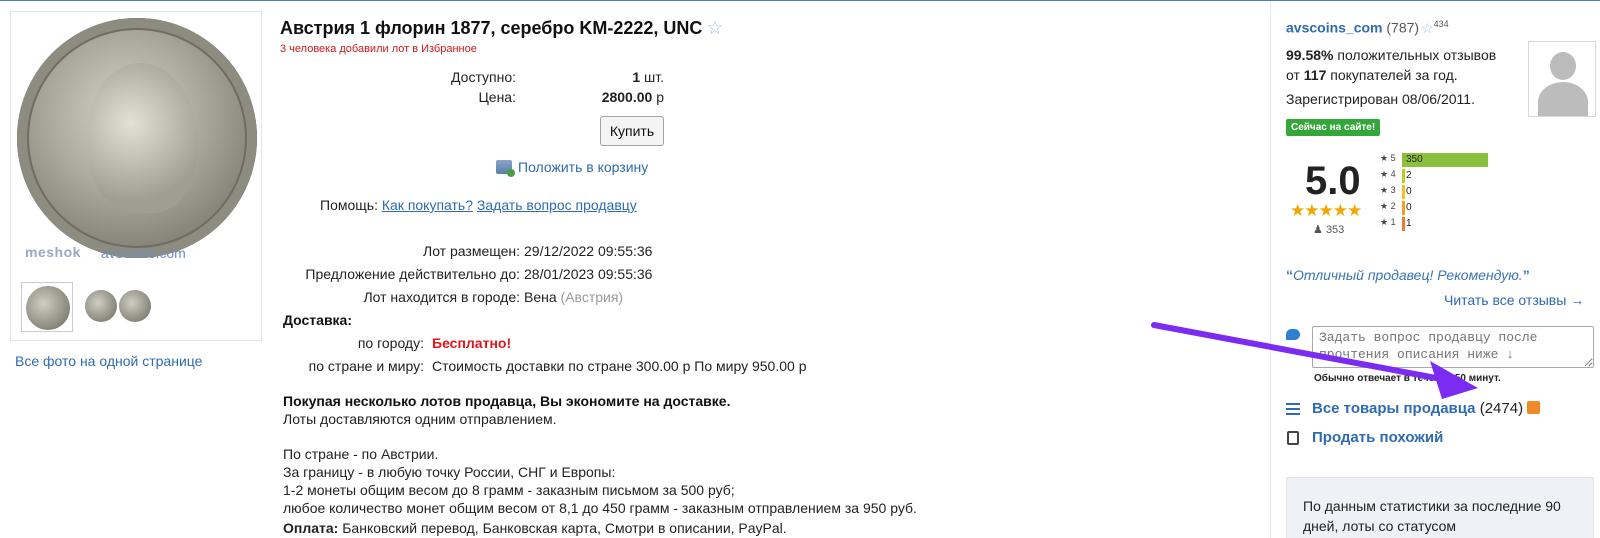 Image resolution: width=1600 pixels, height=538 pixels. What do you see at coordinates (1388, 190) in the screenshot?
I see `rating-bar-label: ★ 3` at bounding box center [1388, 190].